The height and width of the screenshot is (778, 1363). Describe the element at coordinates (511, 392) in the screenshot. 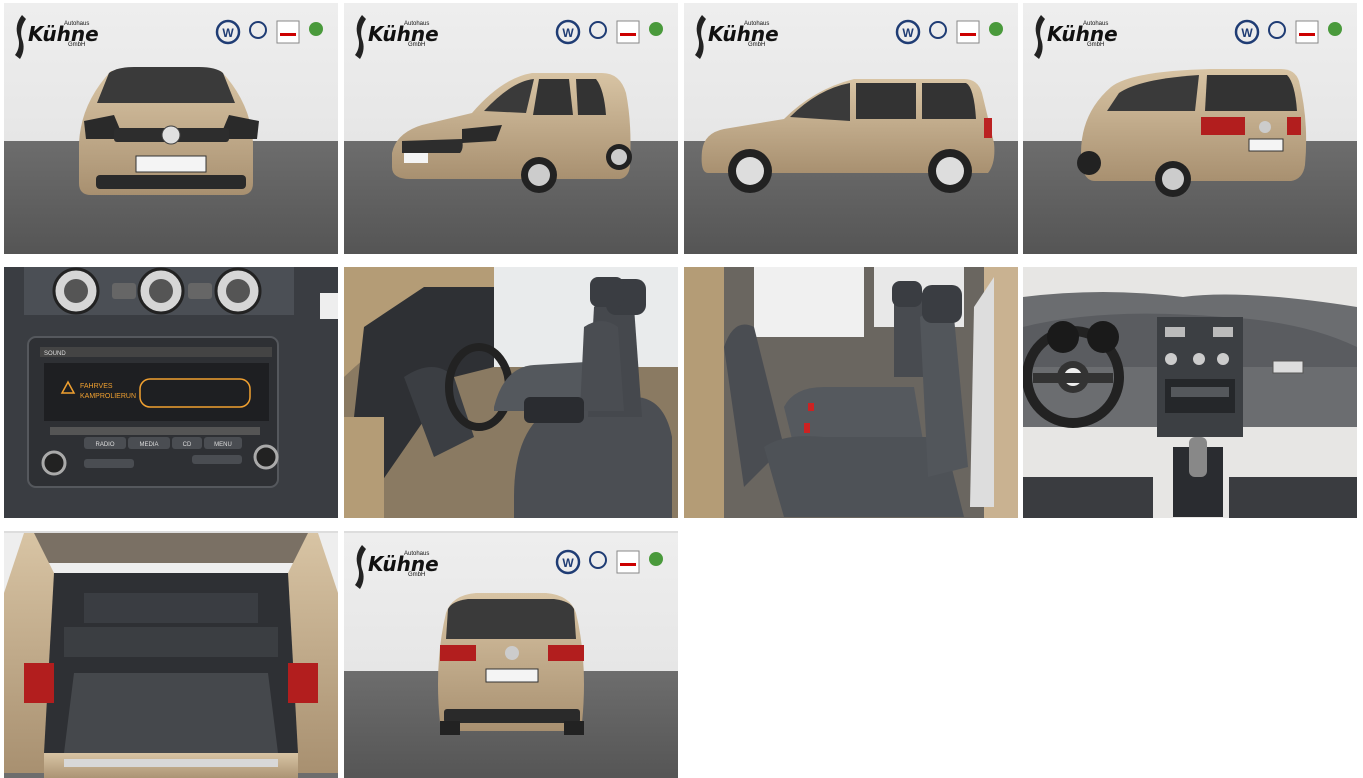

I see `gallery-image-front-seats` at that location.